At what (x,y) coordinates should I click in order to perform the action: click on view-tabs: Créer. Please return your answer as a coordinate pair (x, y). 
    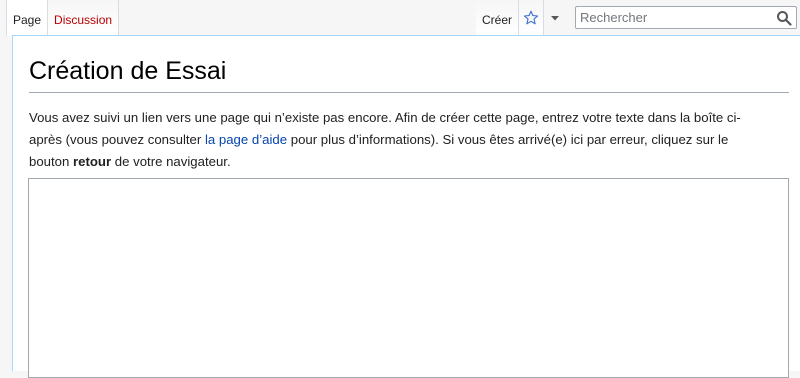
    Looking at the image, I should click on (521, 18).